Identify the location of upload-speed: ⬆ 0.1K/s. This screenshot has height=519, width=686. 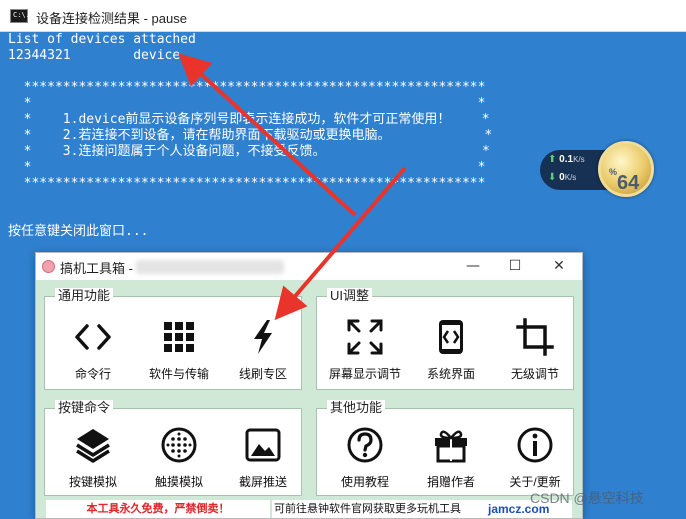
(566, 159).